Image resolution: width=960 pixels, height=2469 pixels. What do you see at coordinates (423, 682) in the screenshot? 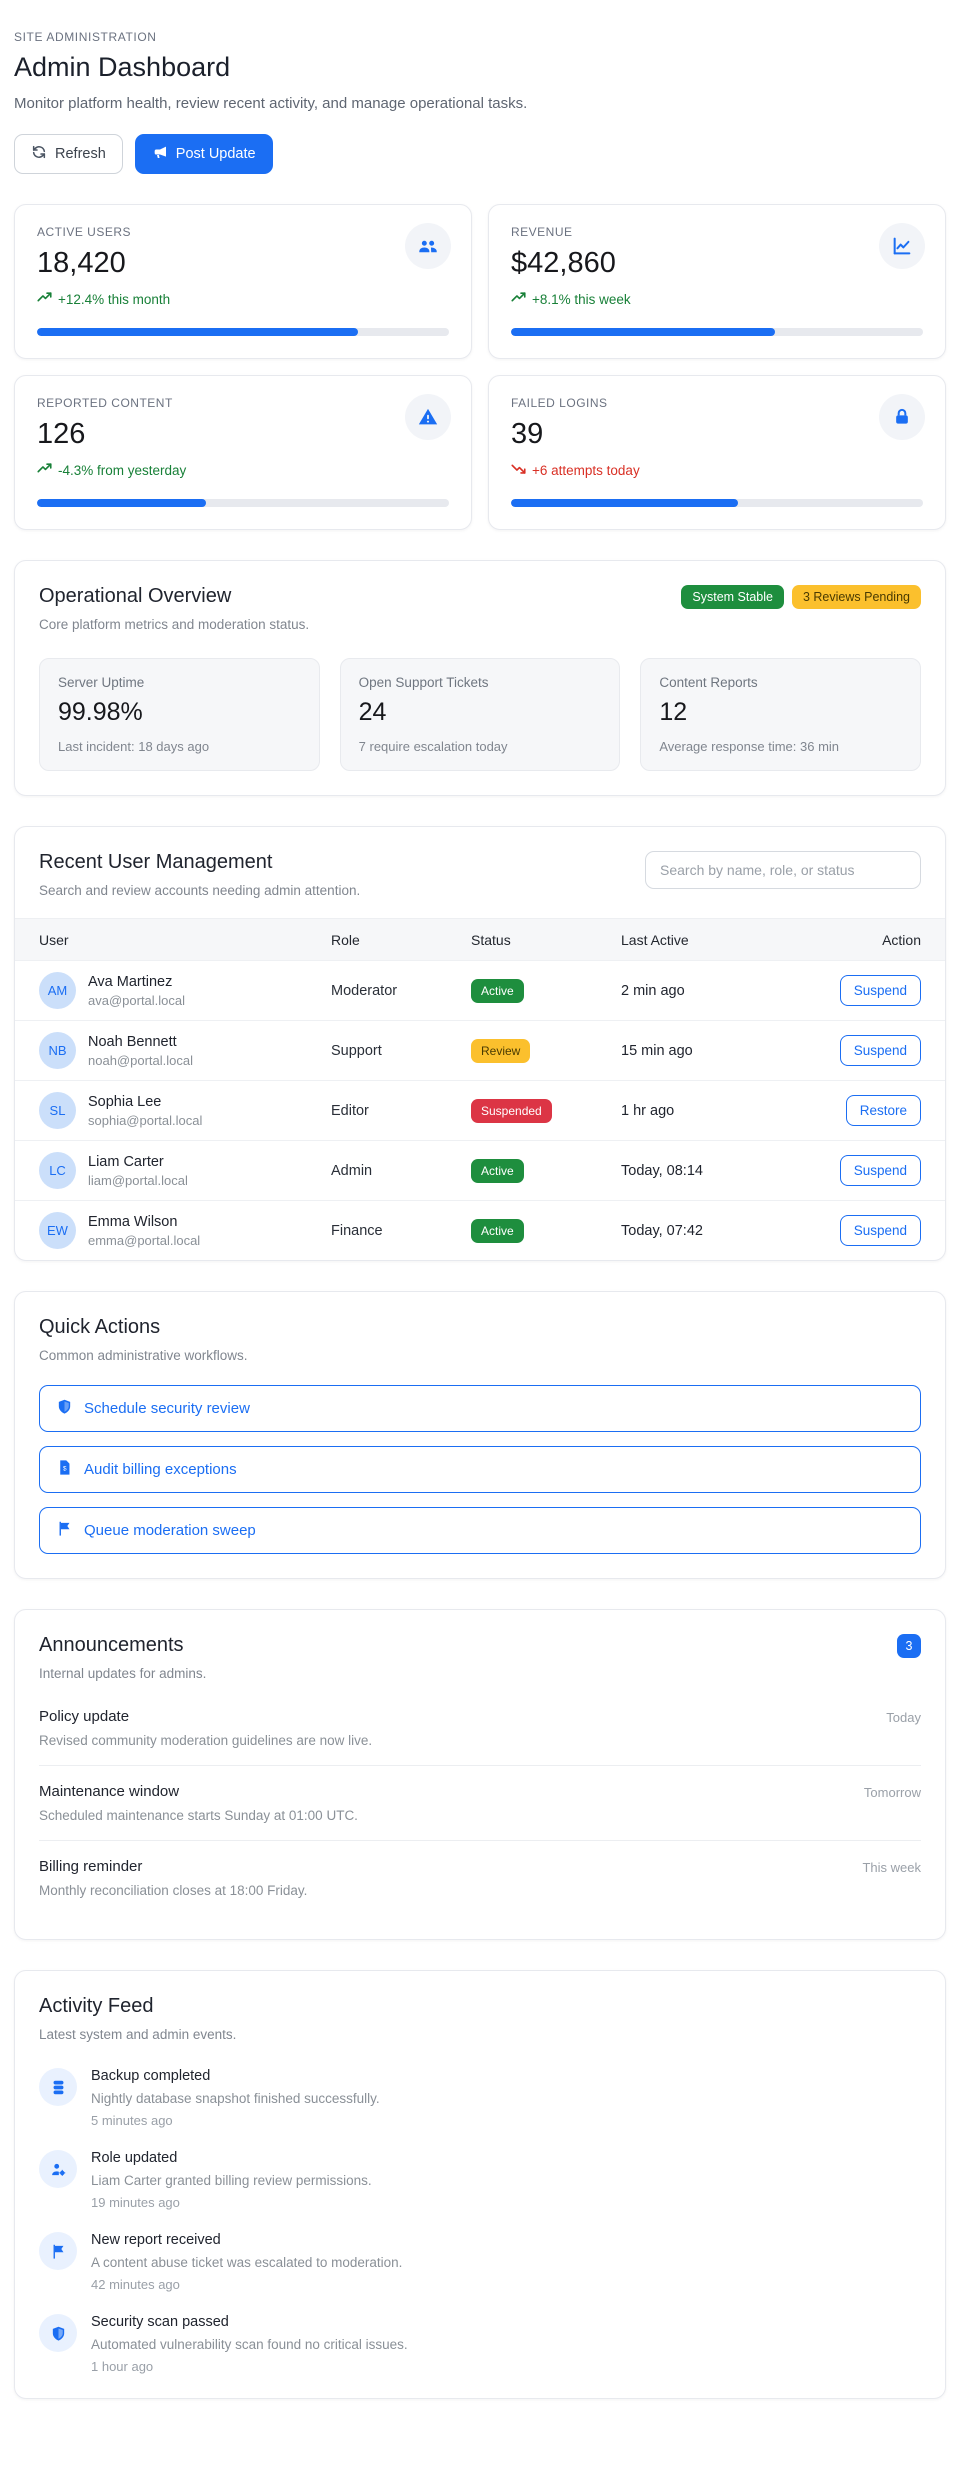
I see `metric-label: Open Support Tickets` at bounding box center [423, 682].